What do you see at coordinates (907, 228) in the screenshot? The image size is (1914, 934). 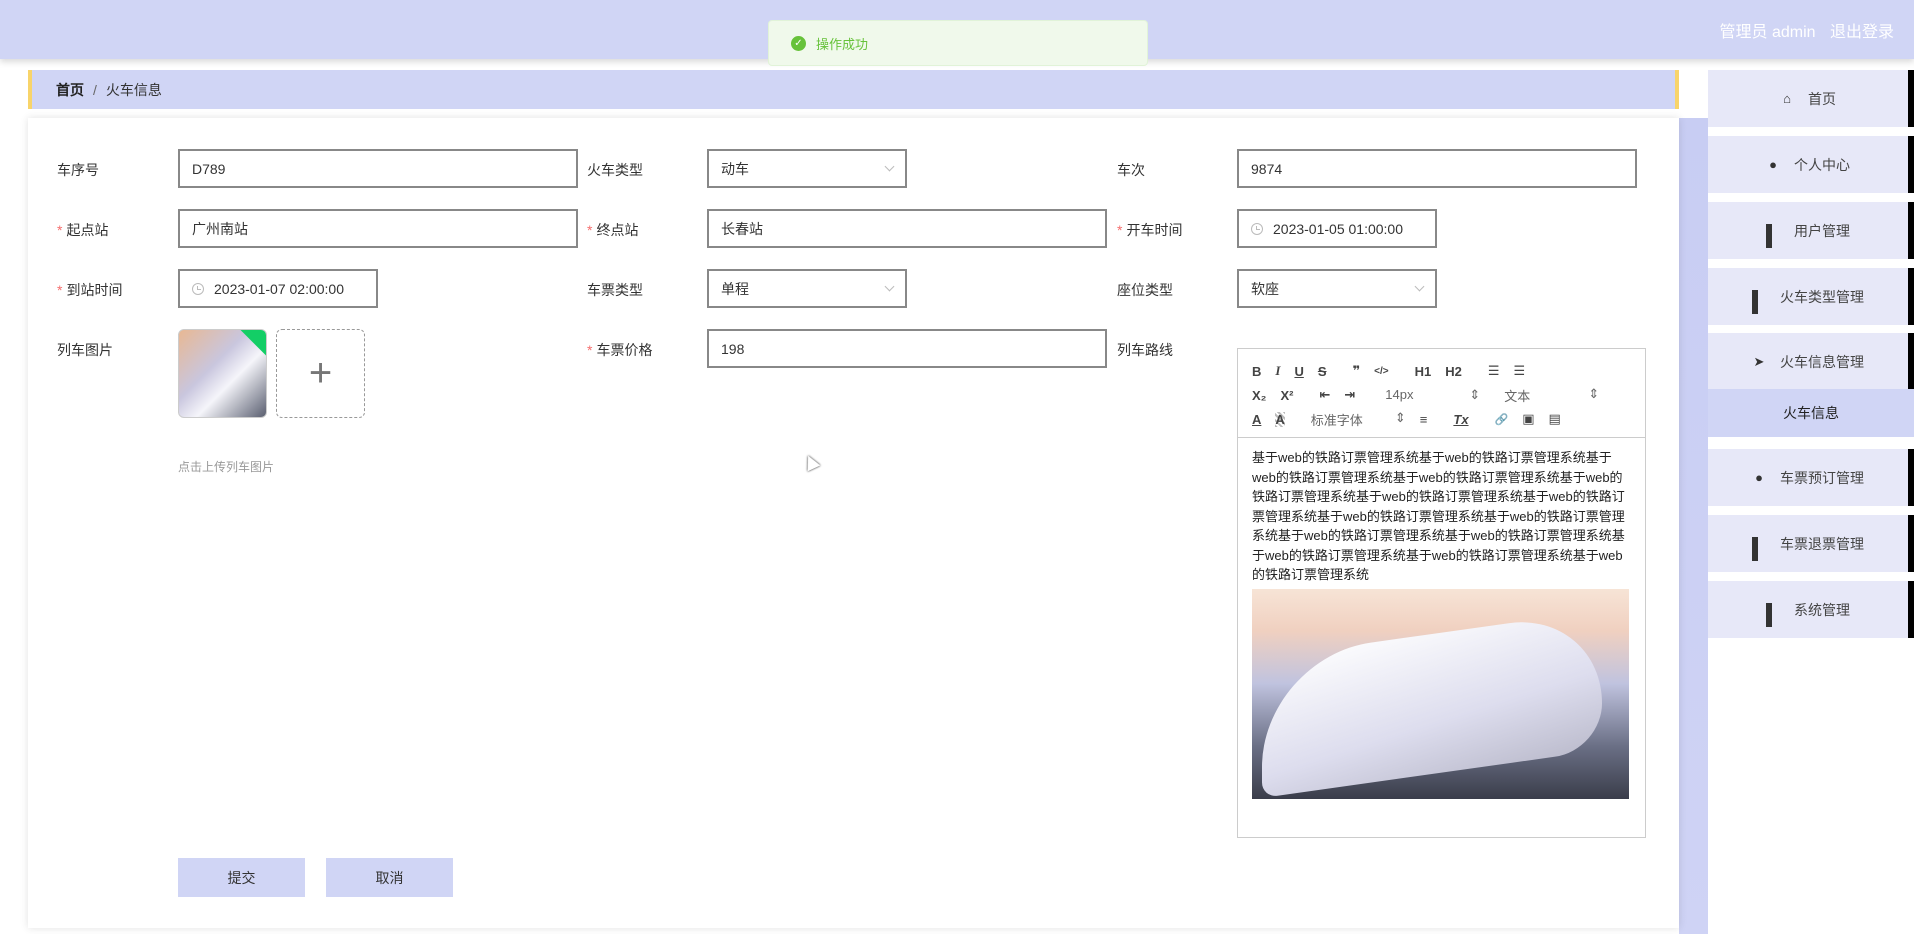 I see `end-input: 长春站` at bounding box center [907, 228].